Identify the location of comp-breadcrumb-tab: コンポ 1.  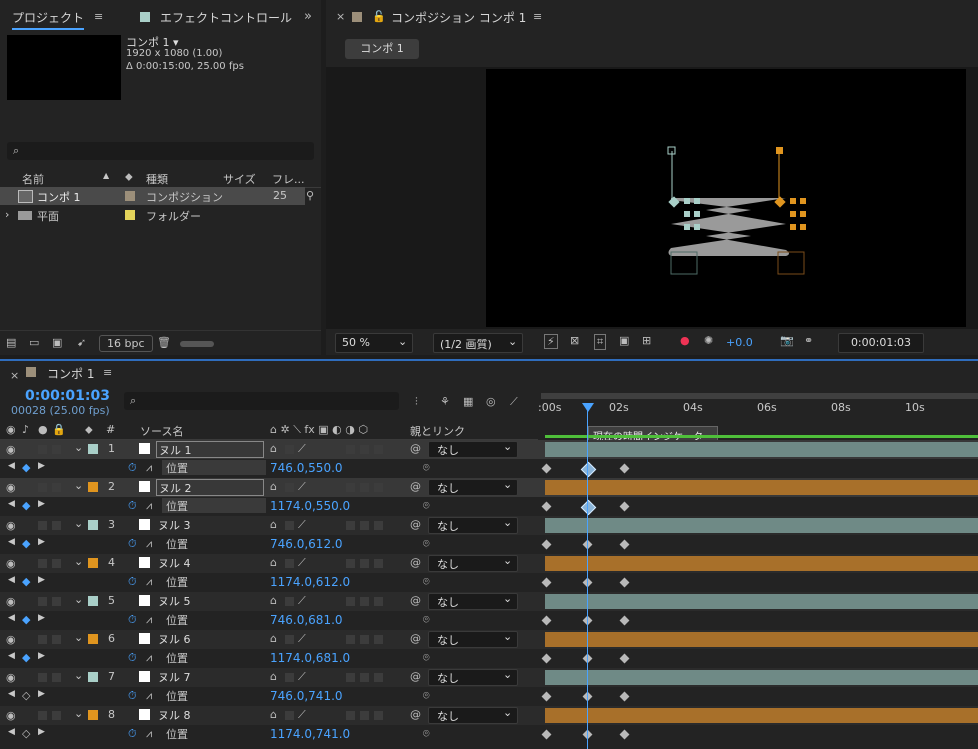
(382, 49).